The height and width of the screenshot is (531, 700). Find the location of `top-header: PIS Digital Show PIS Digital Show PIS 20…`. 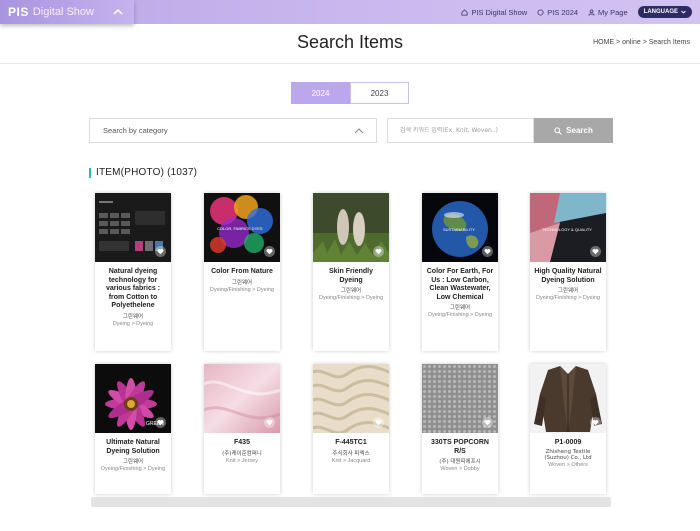

top-header: PIS Digital Show PIS Digital Show PIS 20… is located at coordinates (350, 12).